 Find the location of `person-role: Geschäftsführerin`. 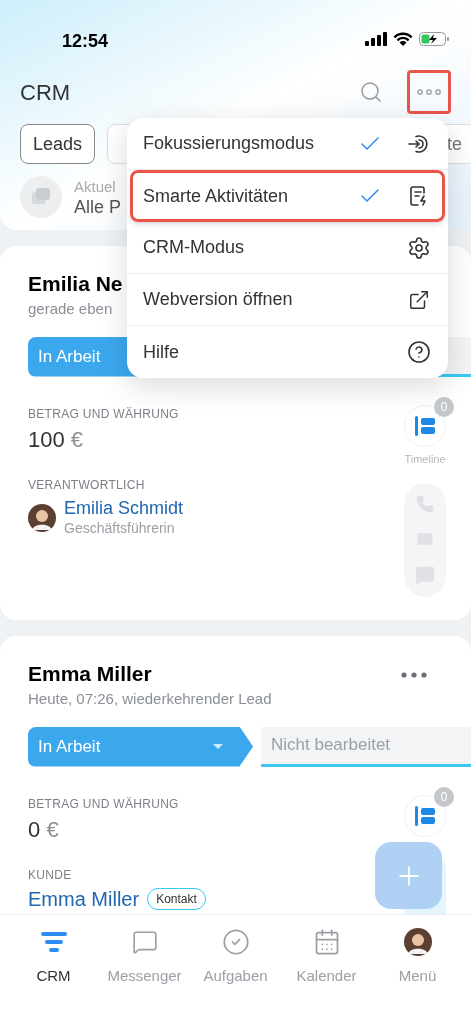

person-role: Geschäftsführerin is located at coordinates (120, 528).